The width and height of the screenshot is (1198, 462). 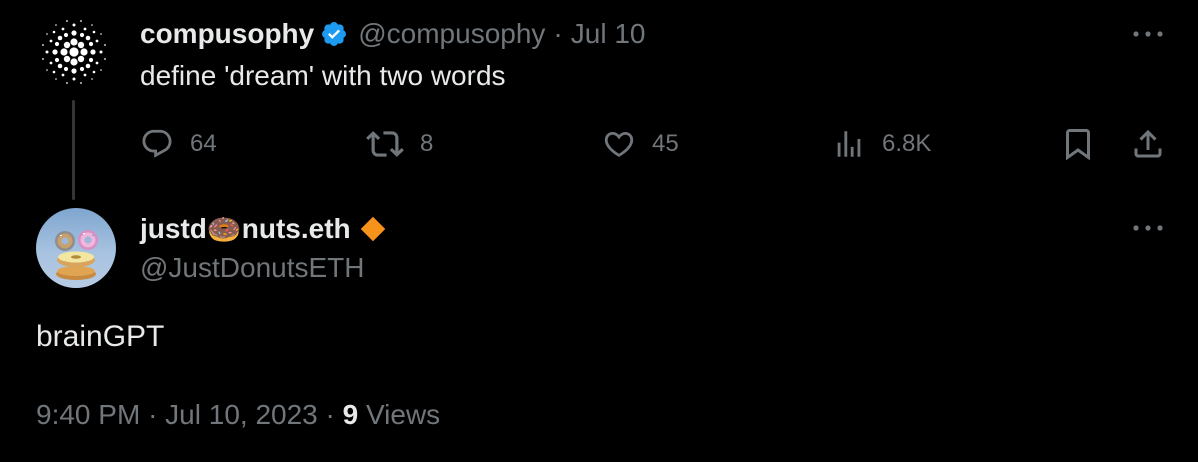 What do you see at coordinates (76, 255) in the screenshot?
I see `donut-stack-avatar-icon` at bounding box center [76, 255].